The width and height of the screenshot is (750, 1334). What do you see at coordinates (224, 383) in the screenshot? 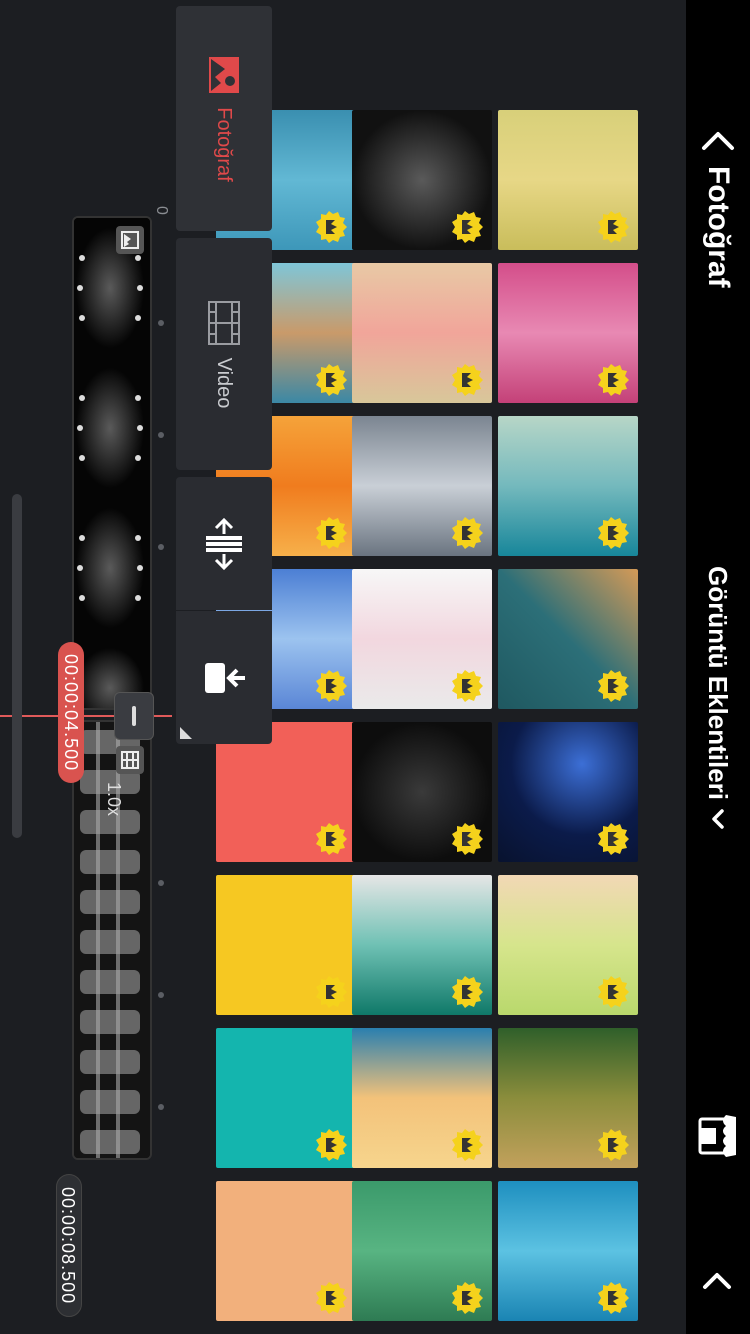
I see `tab-video-label: Video` at bounding box center [224, 383].